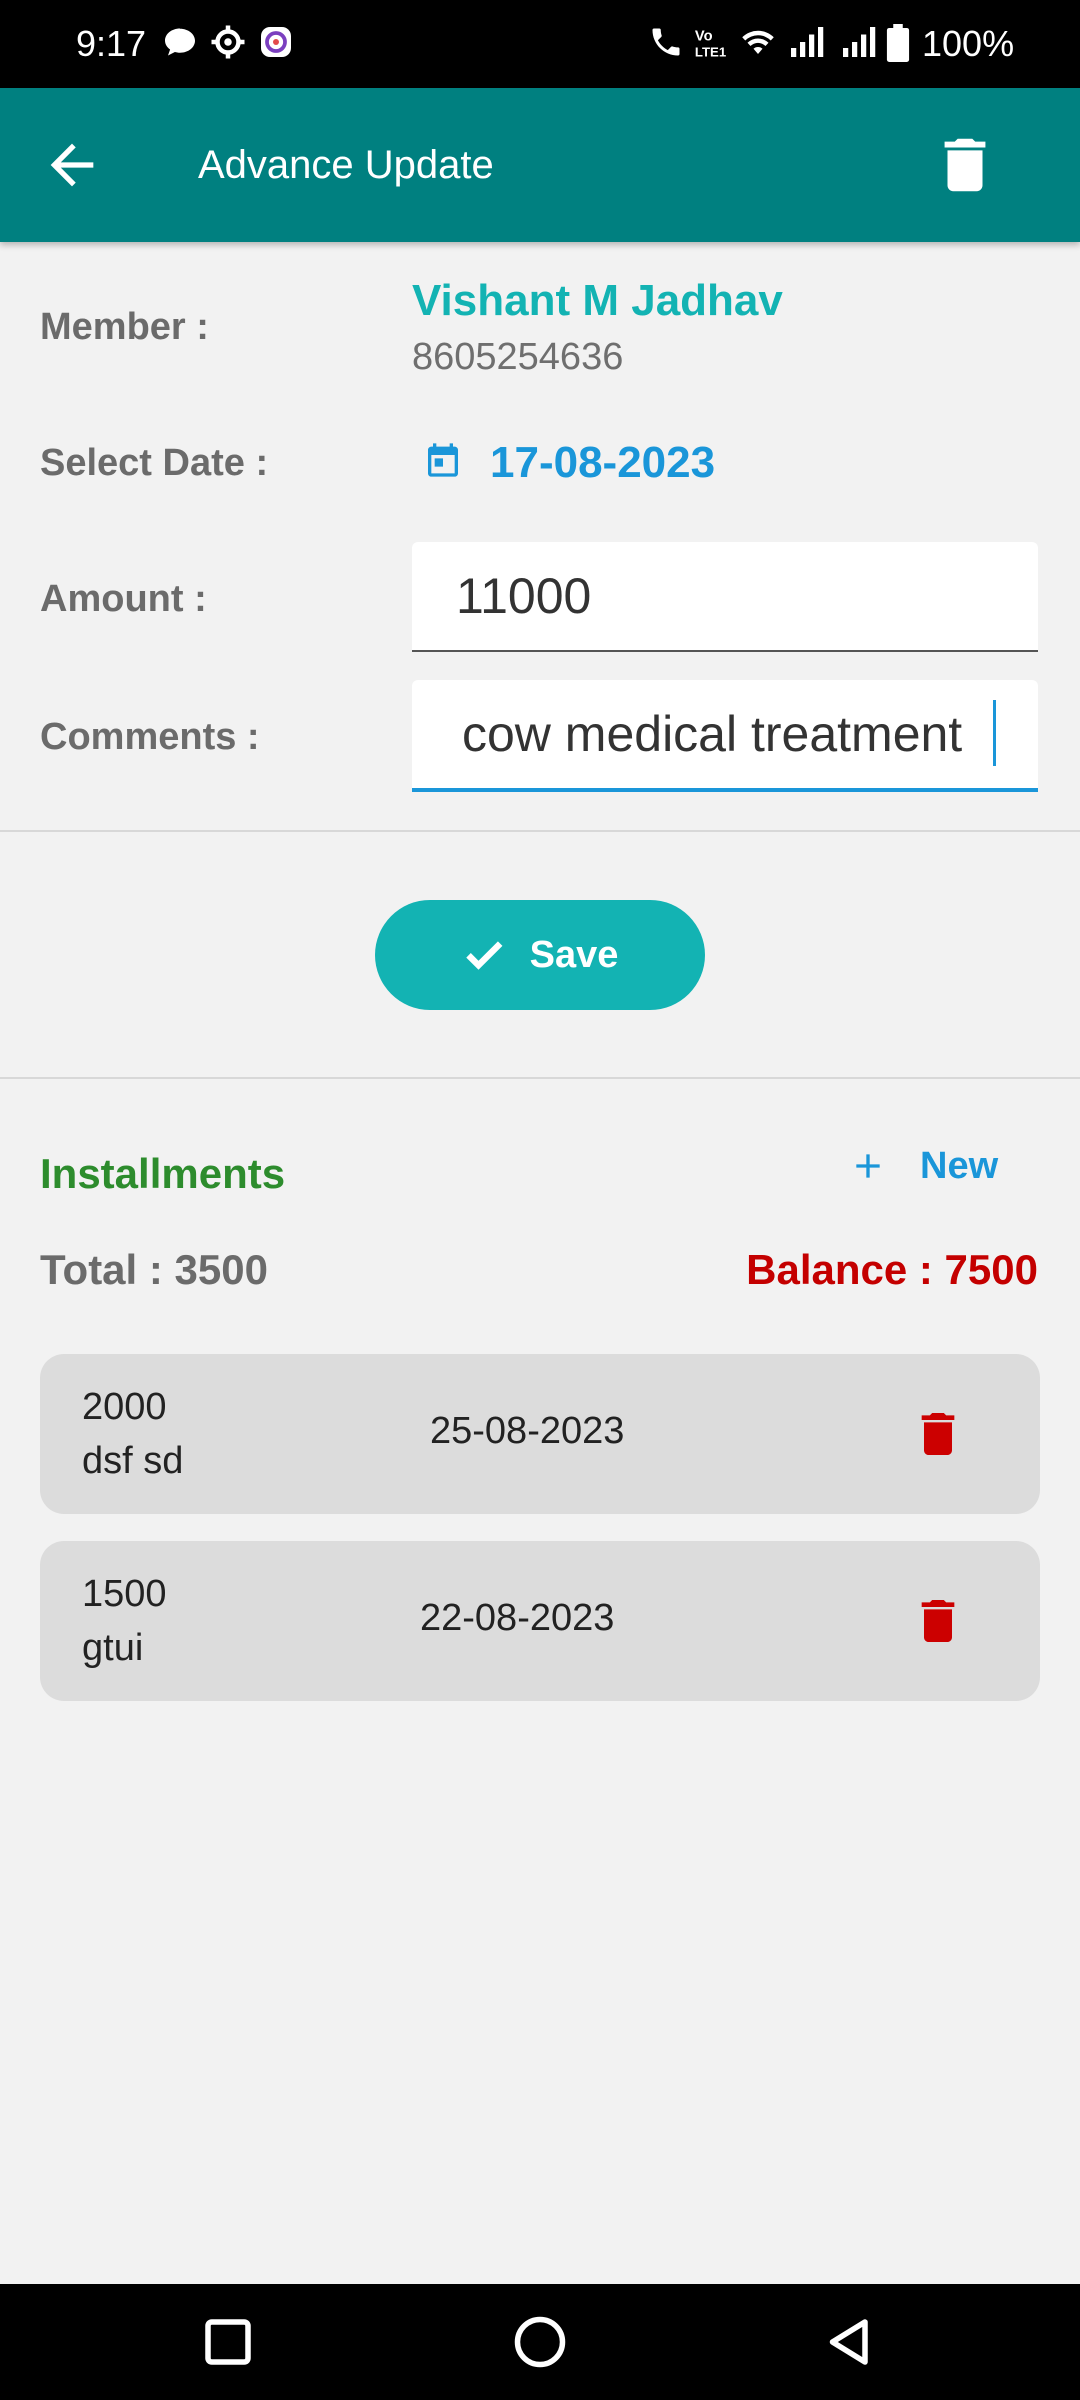 Image resolution: width=1080 pixels, height=2400 pixels. I want to click on installment-card: 1500 gtui 22-08-2023, so click(540, 1621).